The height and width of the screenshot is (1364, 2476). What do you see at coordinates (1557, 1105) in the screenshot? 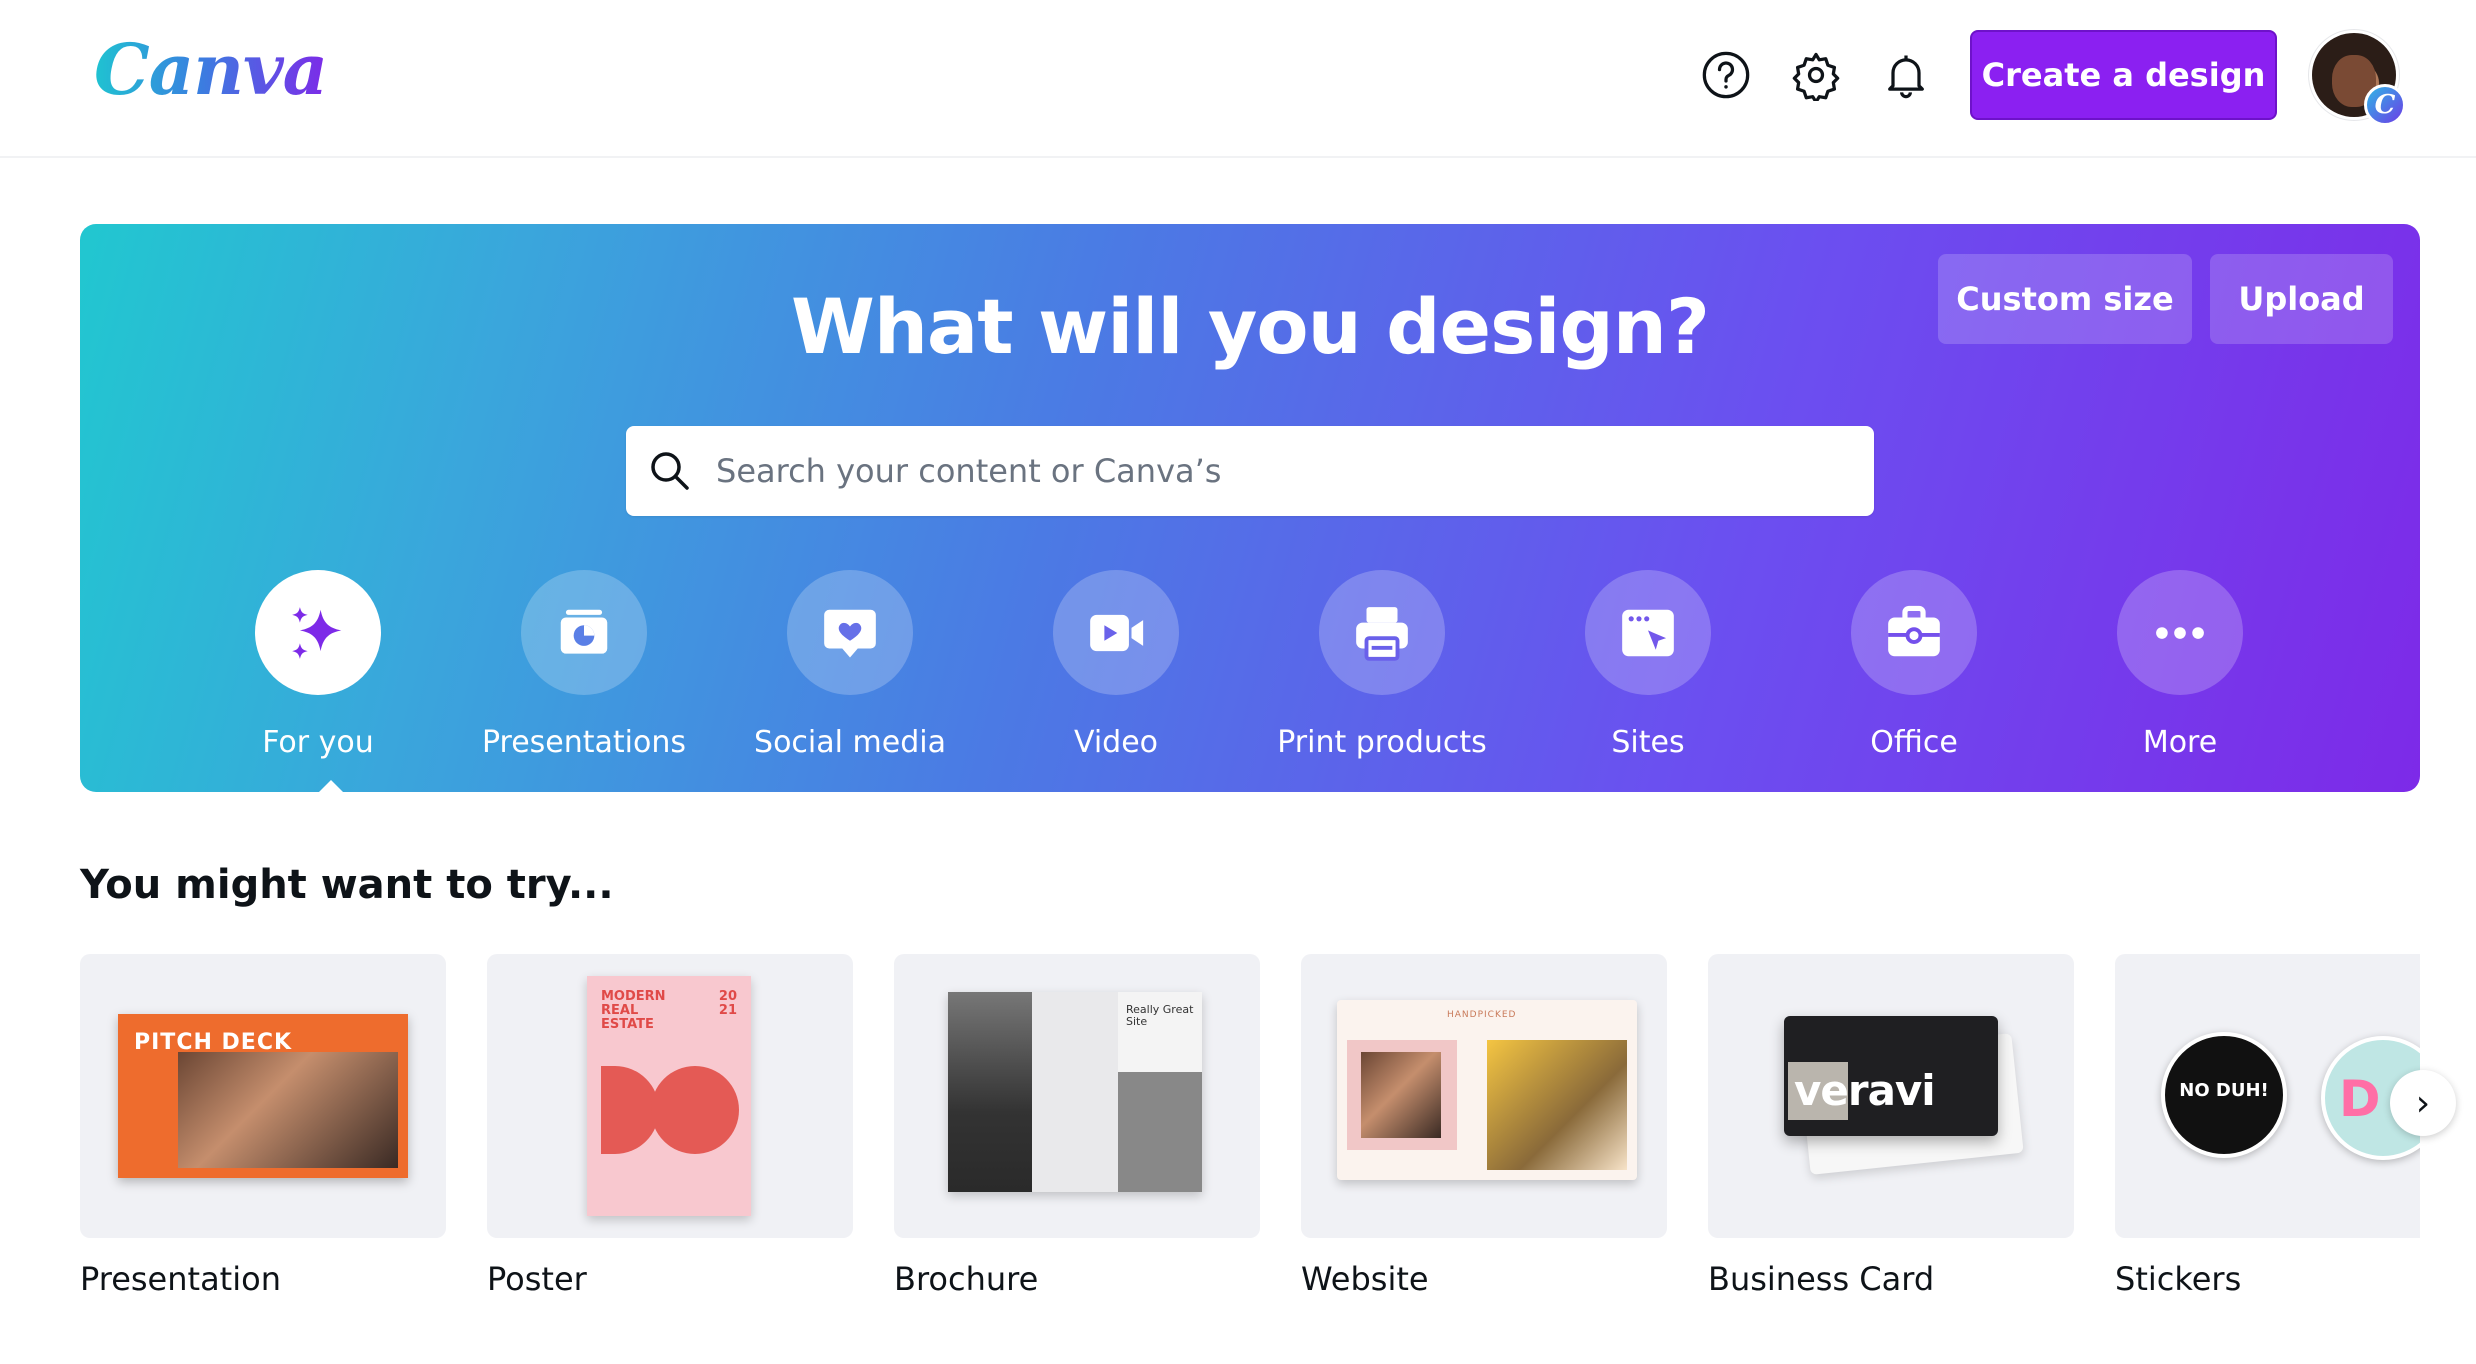
I see `website-flowers` at bounding box center [1557, 1105].